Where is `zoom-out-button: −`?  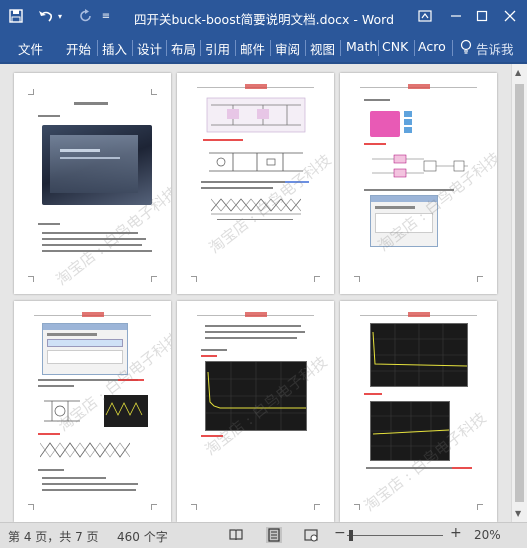 zoom-out-button: − is located at coordinates (340, 533).